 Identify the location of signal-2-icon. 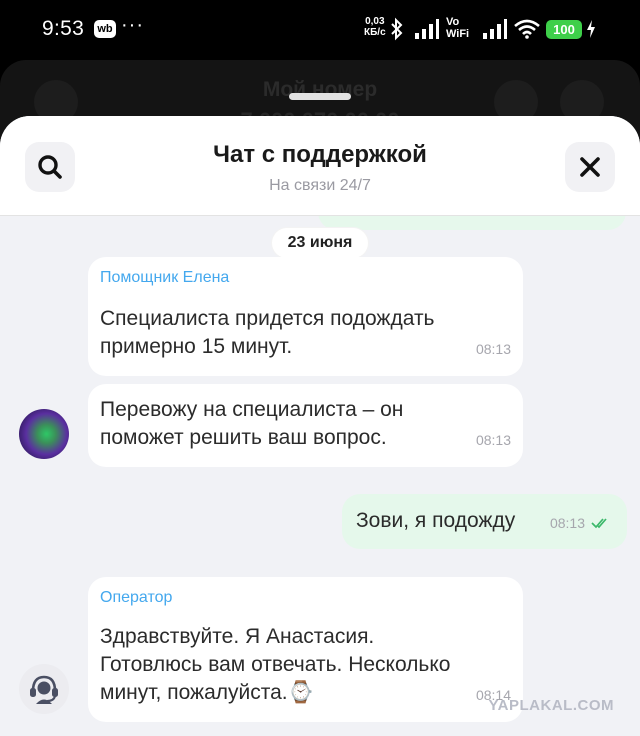
(495, 29).